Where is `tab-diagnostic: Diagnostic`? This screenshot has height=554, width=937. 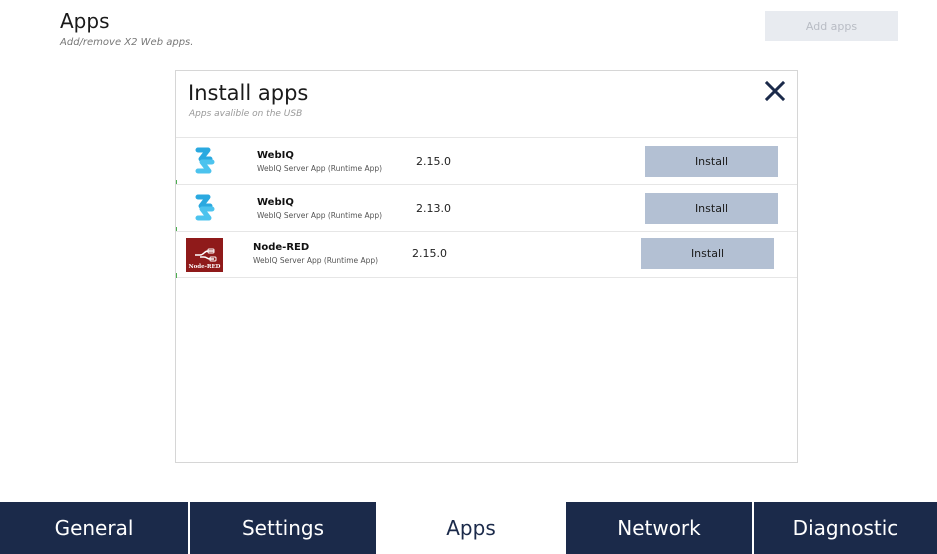
tab-diagnostic: Diagnostic is located at coordinates (845, 528).